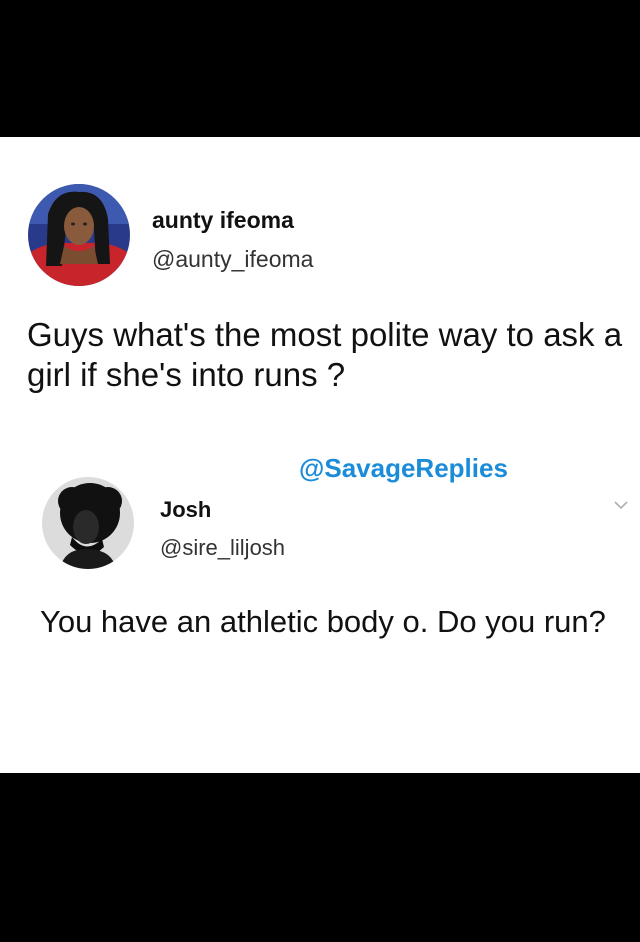 The image size is (640, 942). I want to click on top-black-bar, so click(320, 68).